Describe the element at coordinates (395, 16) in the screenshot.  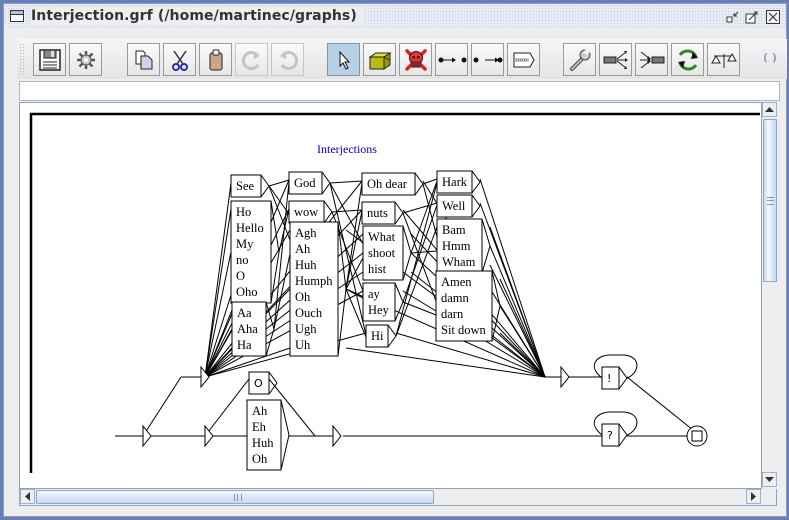
I see `title-bar: Interjection.grf (/home/martinec/graphs)` at that location.